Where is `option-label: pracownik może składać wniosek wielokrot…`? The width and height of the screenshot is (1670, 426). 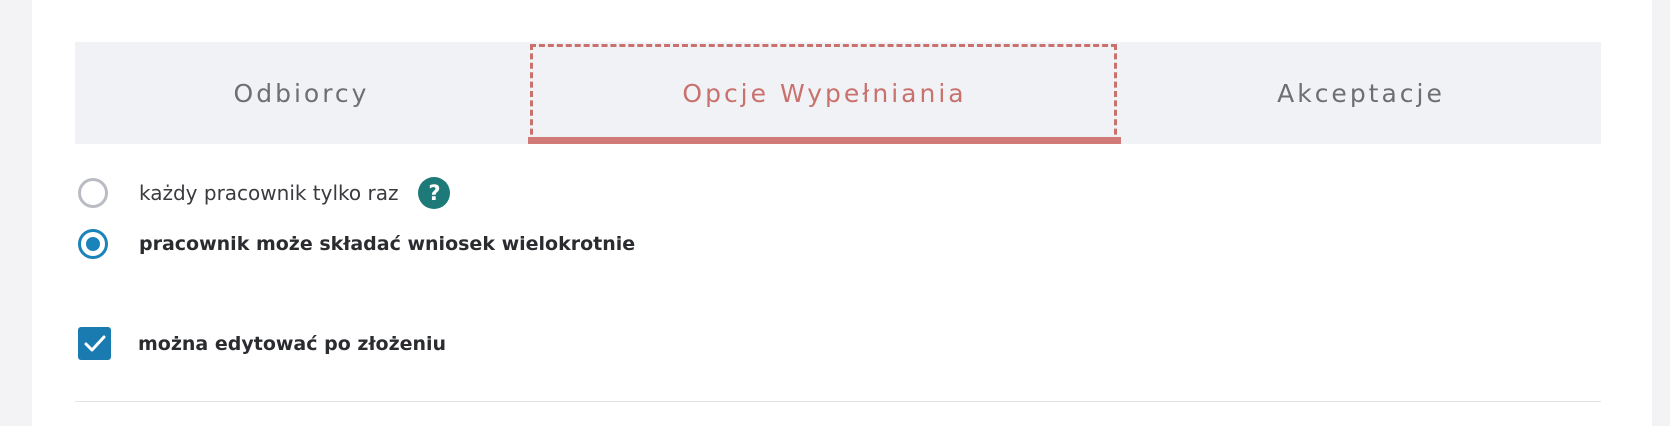
option-label: pracownik może składać wniosek wielokrot… is located at coordinates (387, 244).